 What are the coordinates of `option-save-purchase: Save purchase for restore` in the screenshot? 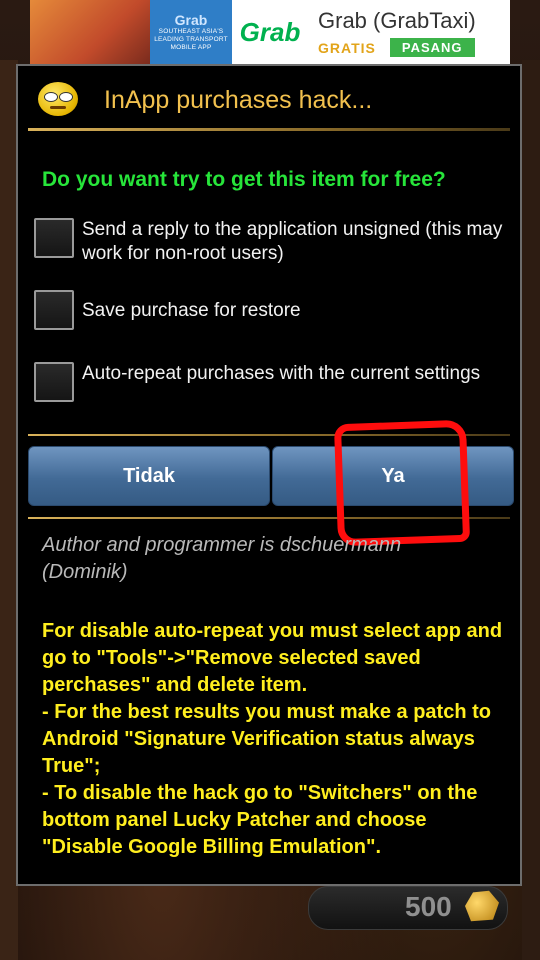 It's located at (273, 310).